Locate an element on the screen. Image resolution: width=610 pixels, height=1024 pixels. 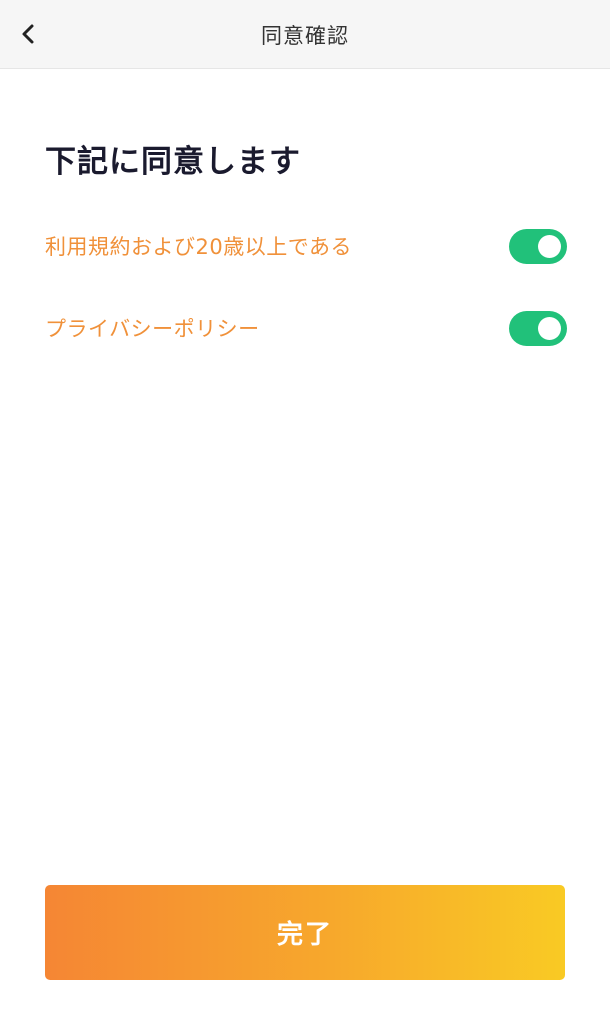
done-button: 完了 is located at coordinates (305, 932).